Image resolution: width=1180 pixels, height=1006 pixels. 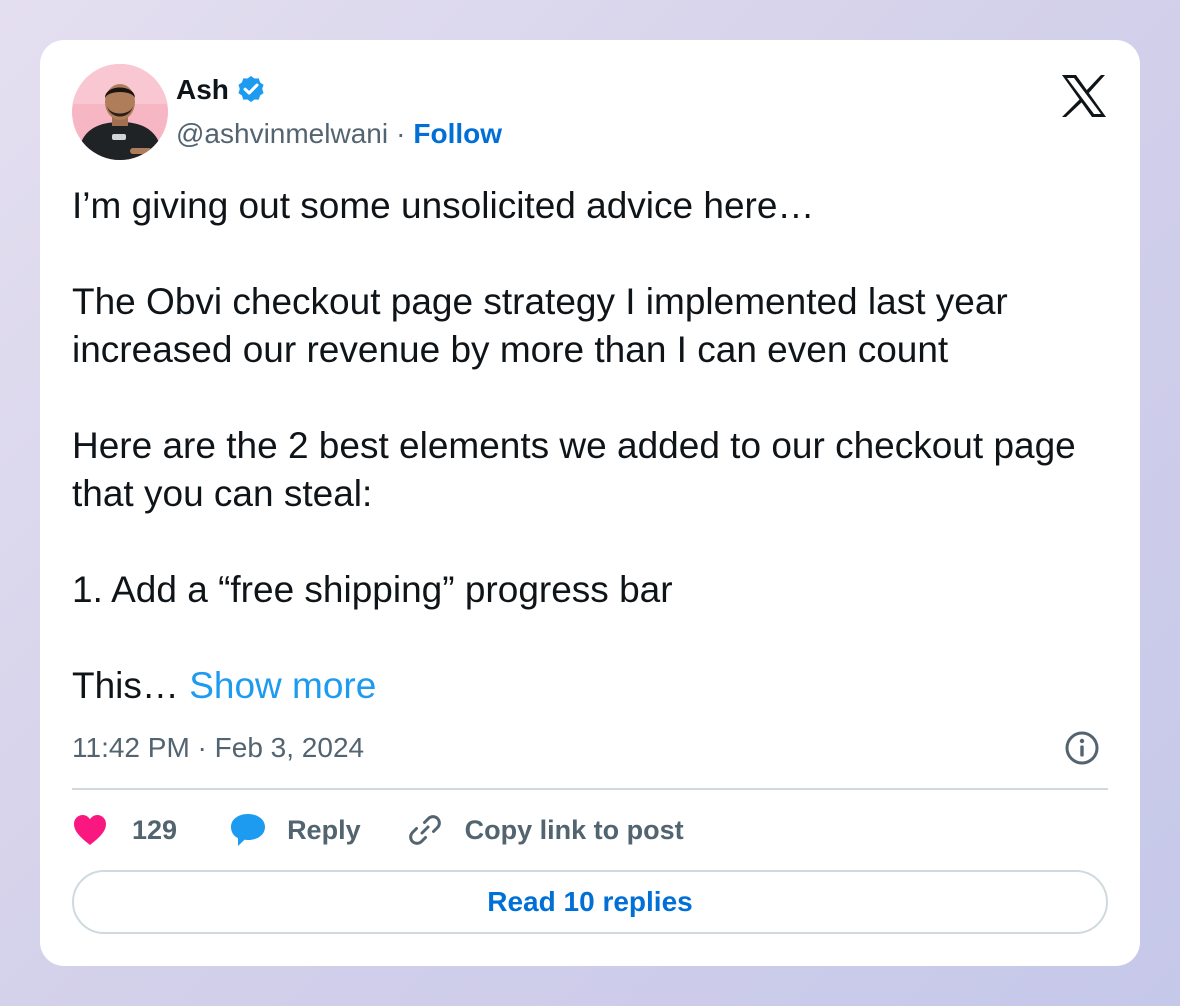 I want to click on author-name: Ash, so click(x=202, y=90).